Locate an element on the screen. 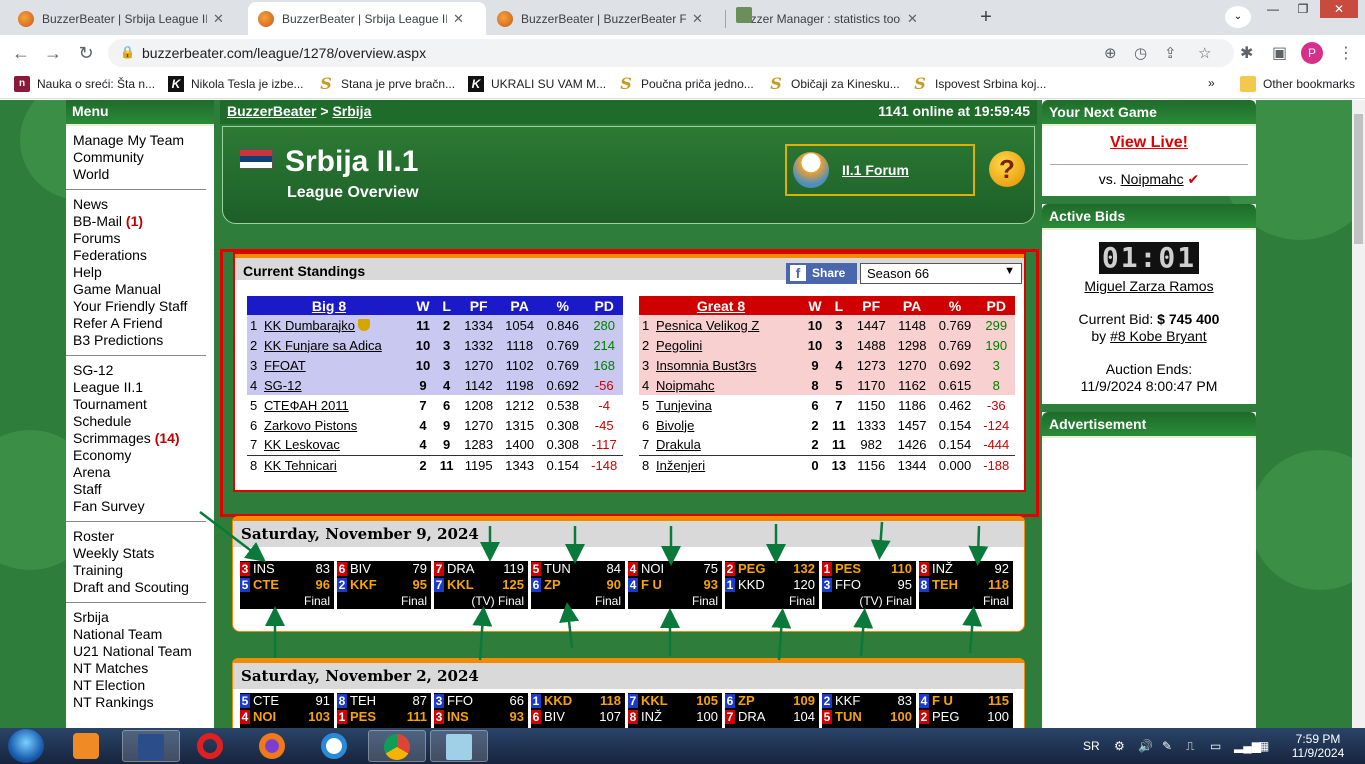  game-status: (TV) Final is located at coordinates (481, 601).